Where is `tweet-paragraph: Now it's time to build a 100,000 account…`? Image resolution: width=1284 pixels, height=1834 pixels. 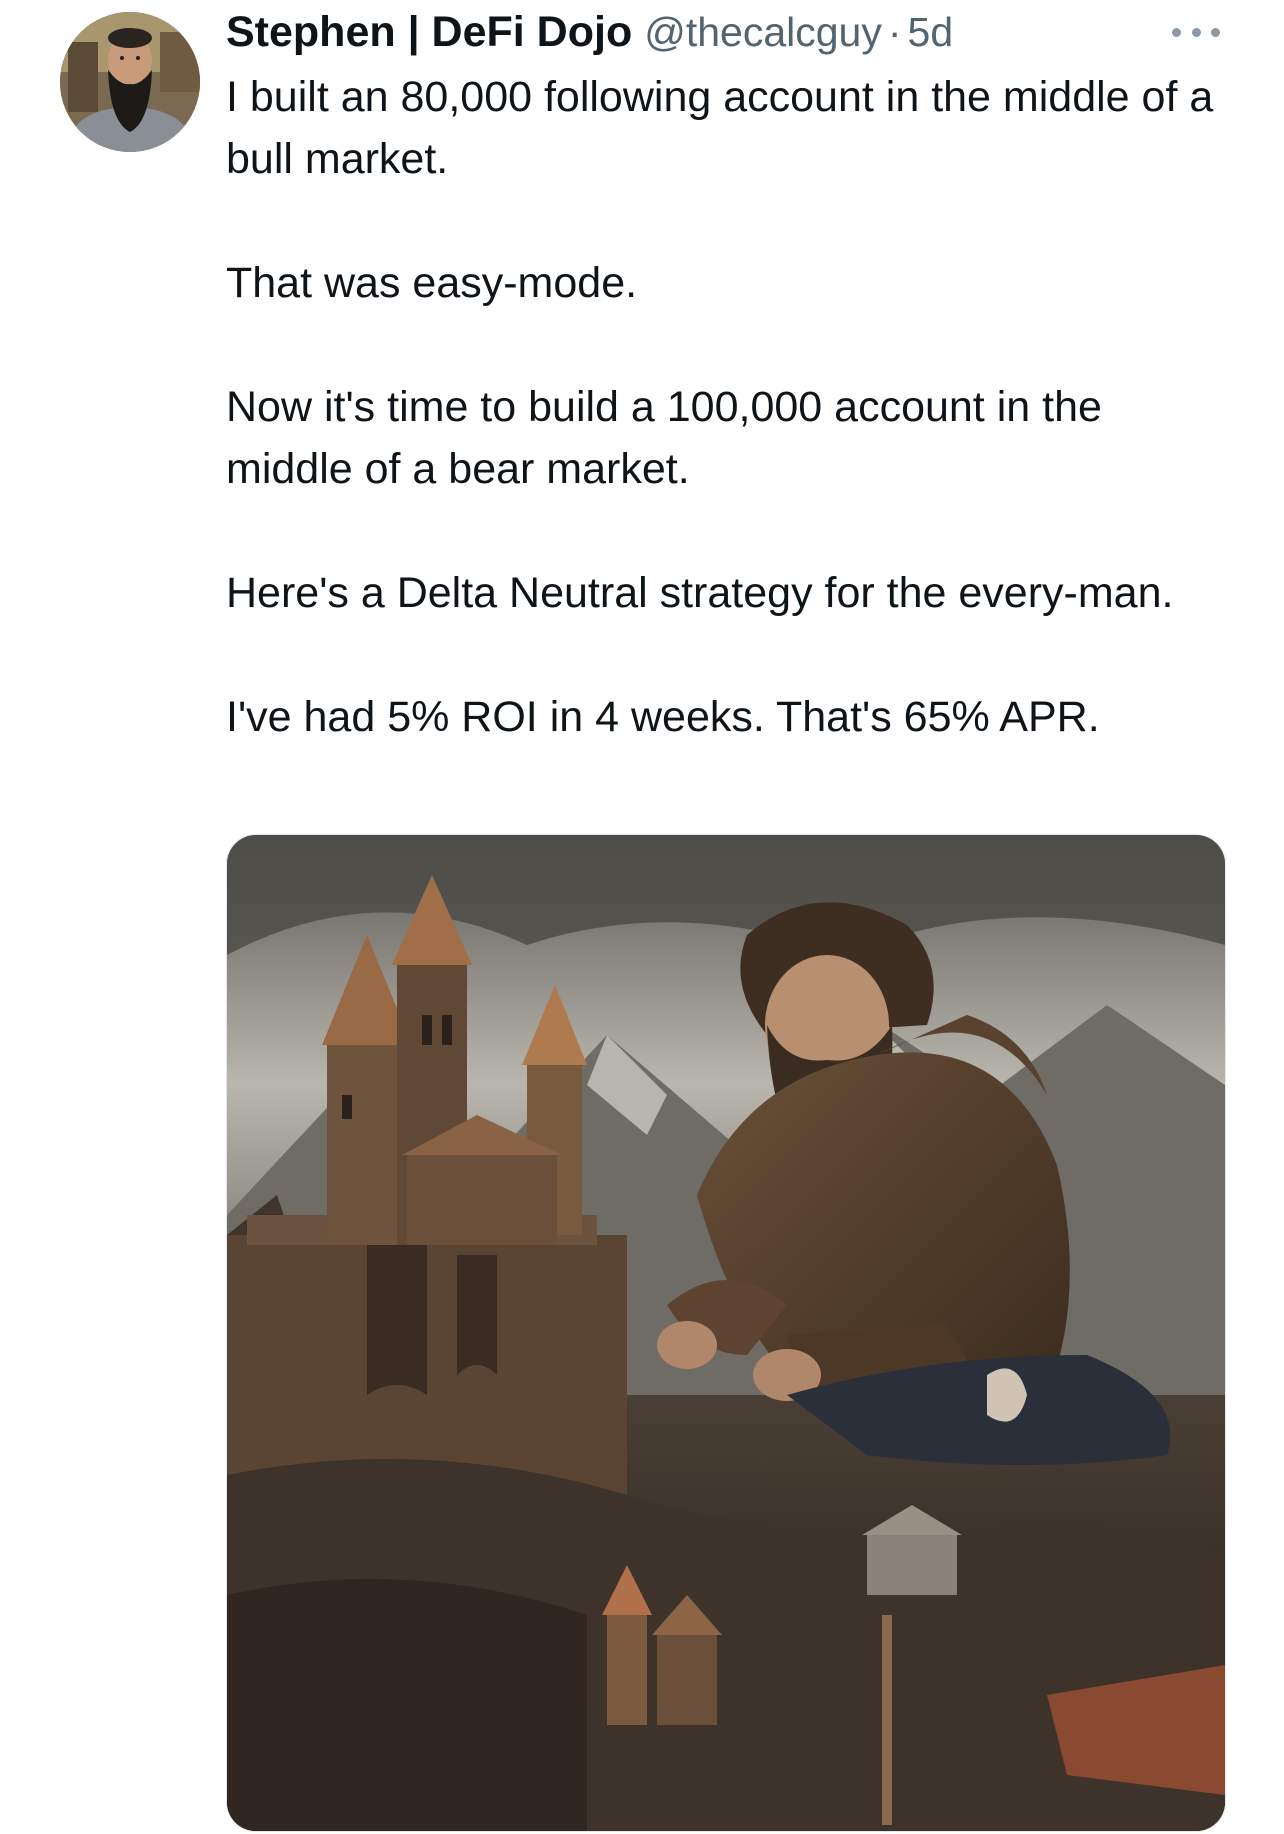 tweet-paragraph: Now it's time to build a 100,000 account… is located at coordinates (664, 438).